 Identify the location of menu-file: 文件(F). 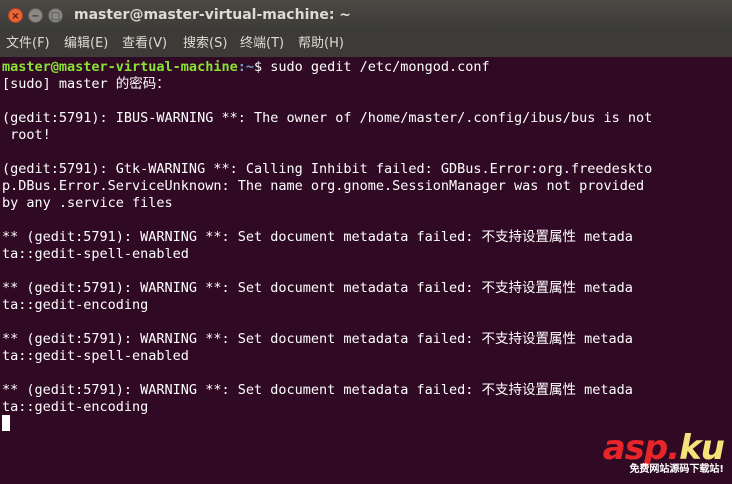
(28, 44).